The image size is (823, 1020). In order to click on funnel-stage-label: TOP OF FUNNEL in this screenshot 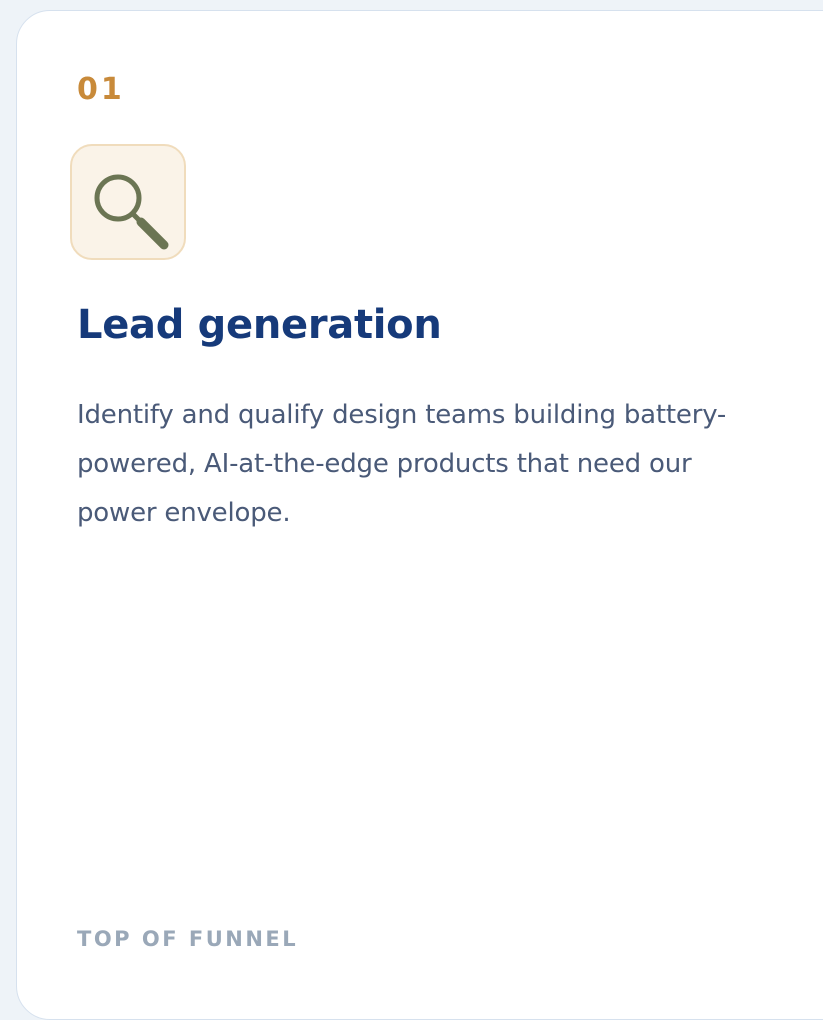, I will do `click(188, 939)`.